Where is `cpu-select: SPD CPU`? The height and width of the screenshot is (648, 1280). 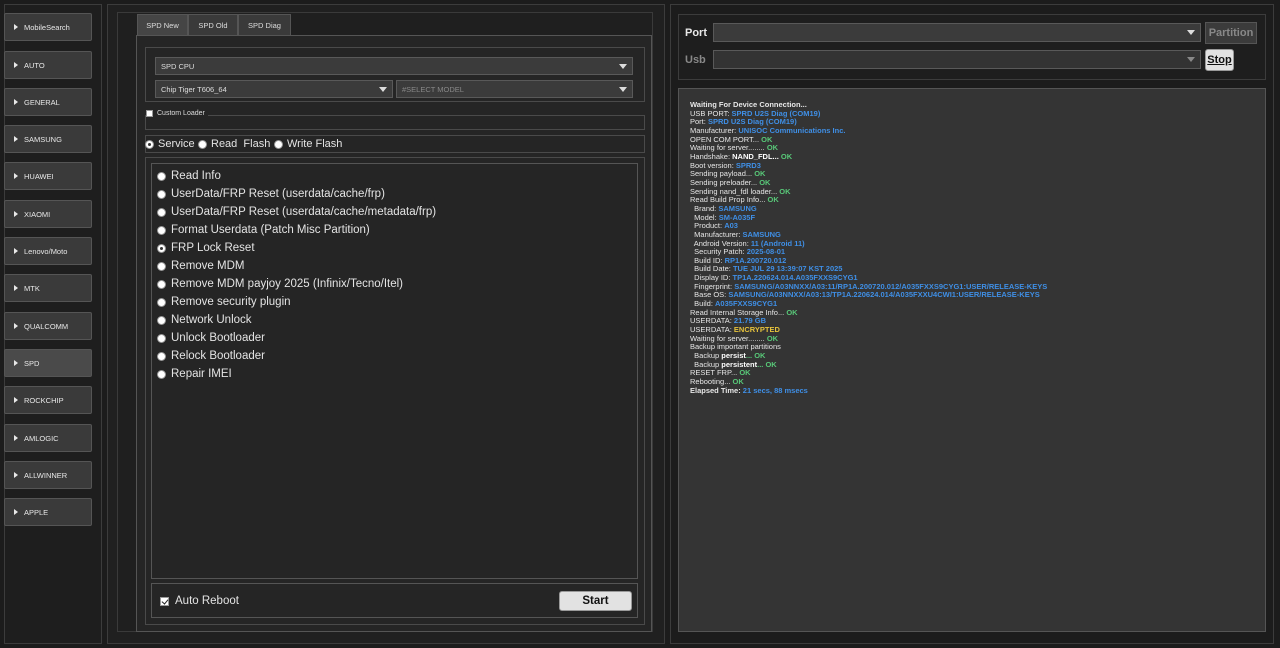
cpu-select: SPD CPU is located at coordinates (394, 66).